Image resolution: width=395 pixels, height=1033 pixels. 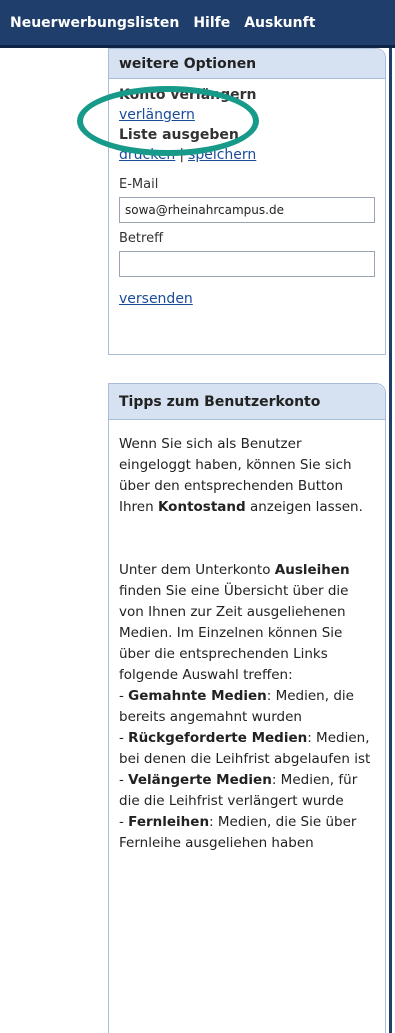 What do you see at coordinates (200, 780) in the screenshot?
I see `tips-item-bold: Velängerte Medien` at bounding box center [200, 780].